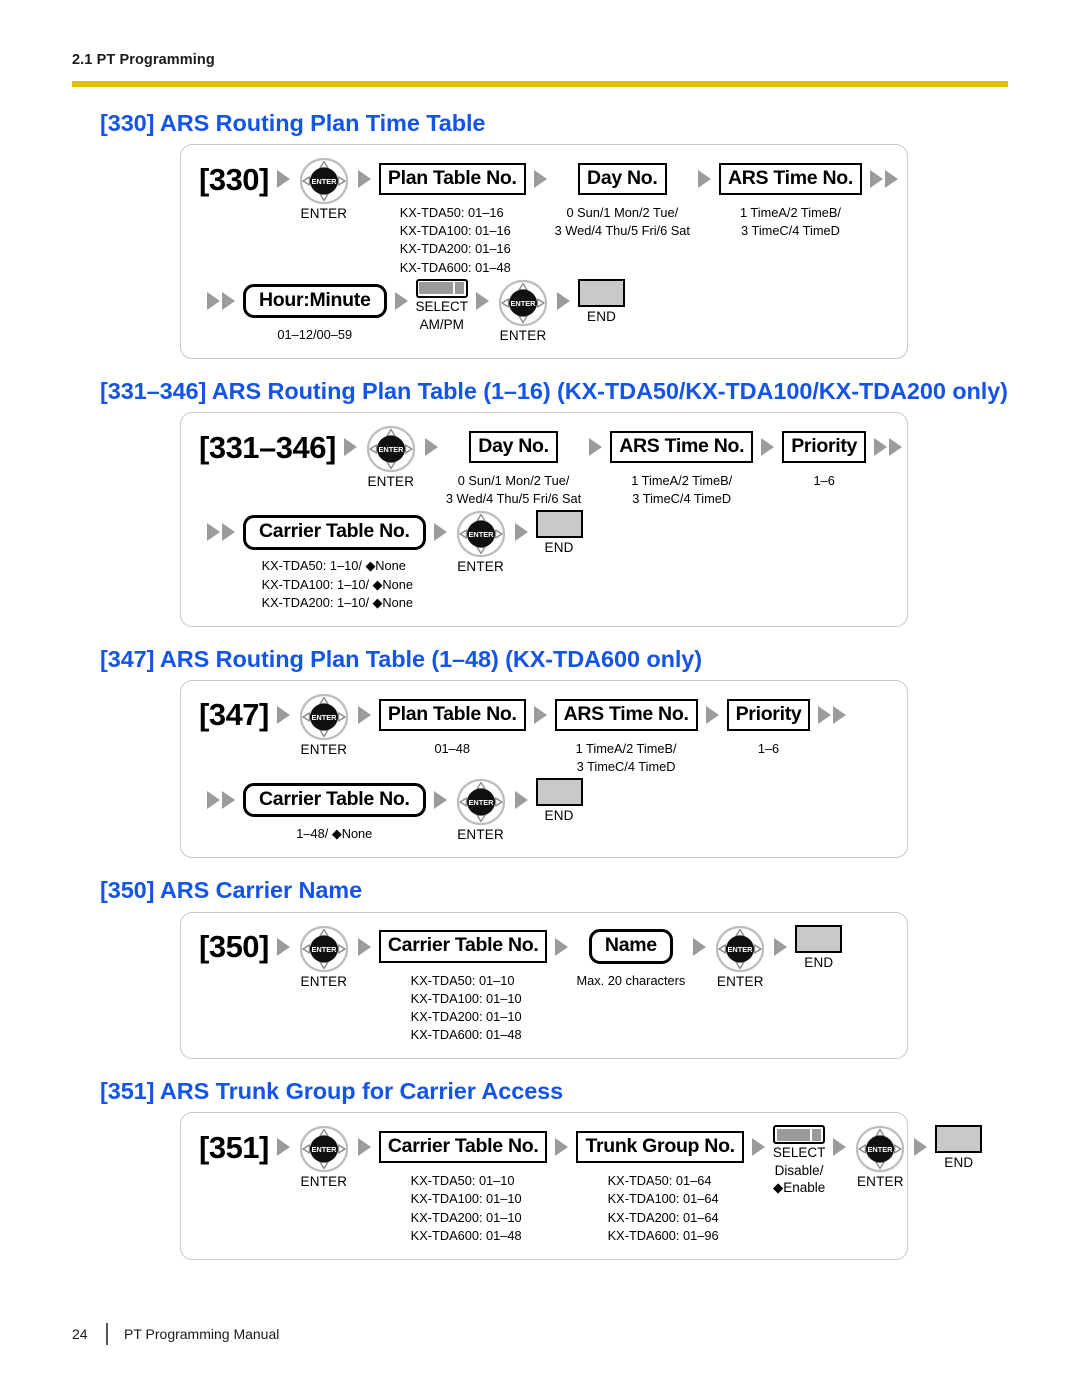 The image size is (1080, 1397). What do you see at coordinates (799, 1161) in the screenshot?
I see `select-key: SELECT Disable/ ◆Enable` at bounding box center [799, 1161].